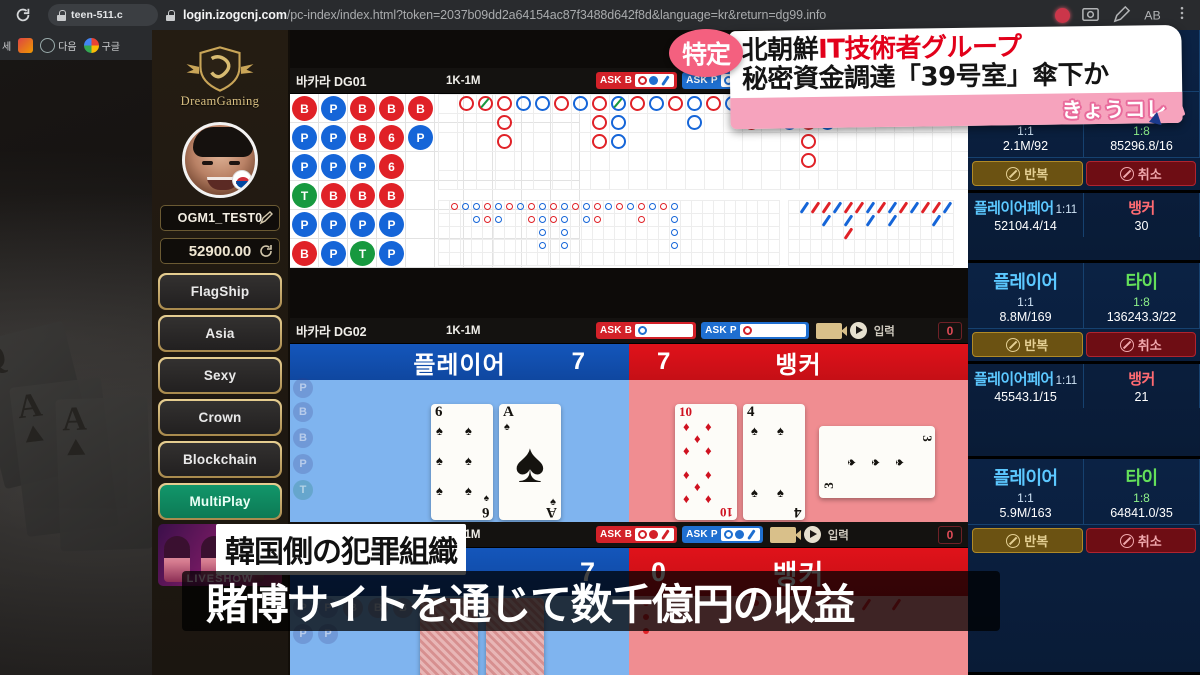 The image size is (1200, 675). Describe the element at coordinates (331, 82) in the screenshot. I see `table-name: 바카라 DG01` at that location.